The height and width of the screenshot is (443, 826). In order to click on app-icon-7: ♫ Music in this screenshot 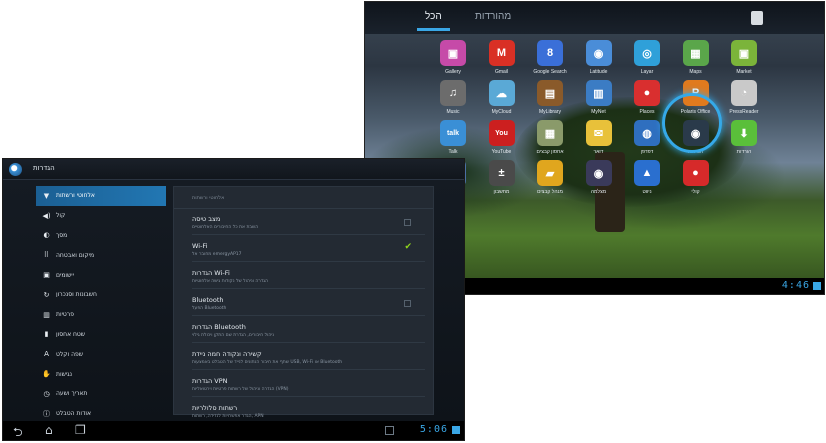, I will do `click(453, 97)`.